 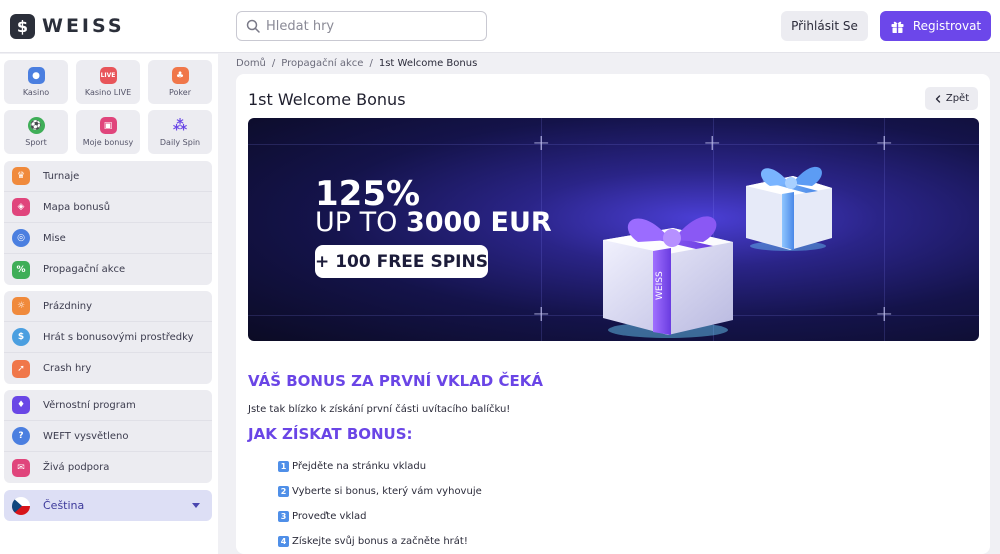 I want to click on sidebar-item-live-support: ✉ Živá podpora, so click(x=108, y=467).